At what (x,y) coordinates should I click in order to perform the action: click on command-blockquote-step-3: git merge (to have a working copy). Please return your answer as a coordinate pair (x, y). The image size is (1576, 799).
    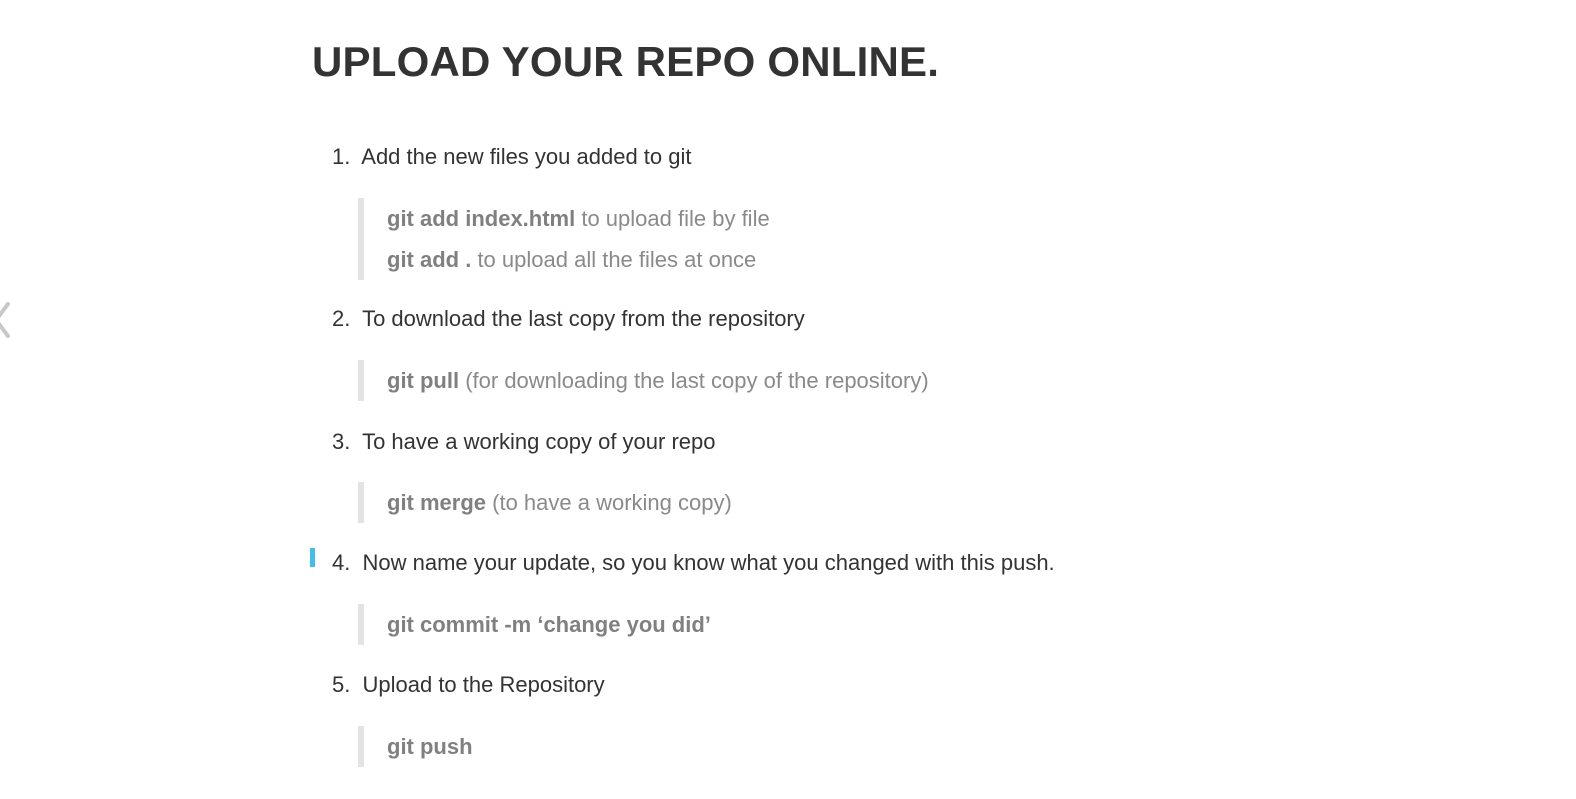
    Looking at the image, I should click on (545, 502).